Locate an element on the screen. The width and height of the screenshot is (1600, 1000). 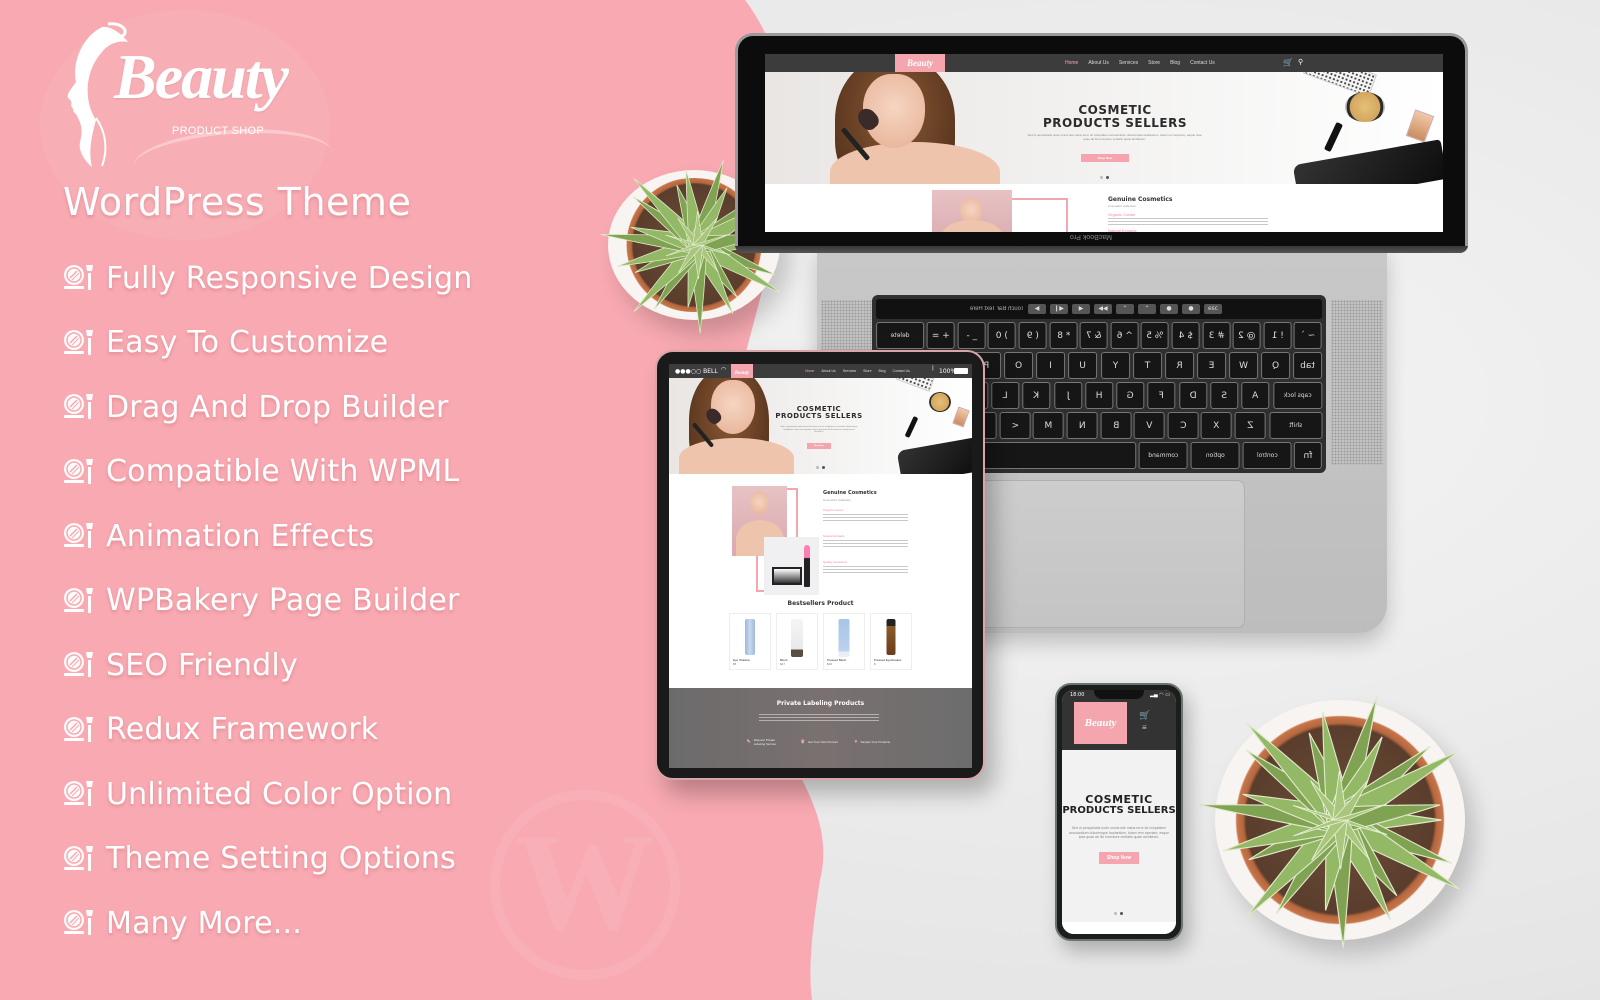
lipstick is located at coordinates (1333, 137).